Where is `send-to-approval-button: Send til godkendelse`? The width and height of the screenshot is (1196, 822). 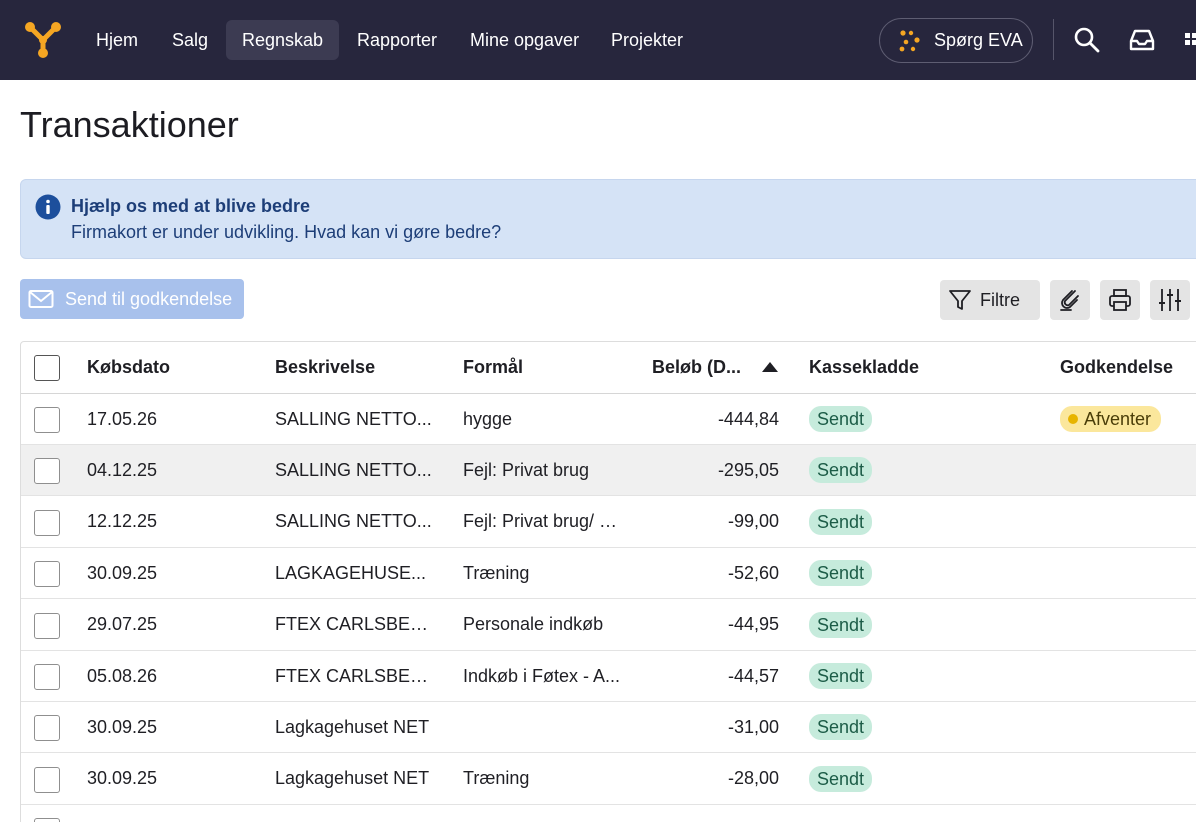
send-to-approval-button: Send til godkendelse is located at coordinates (132, 299).